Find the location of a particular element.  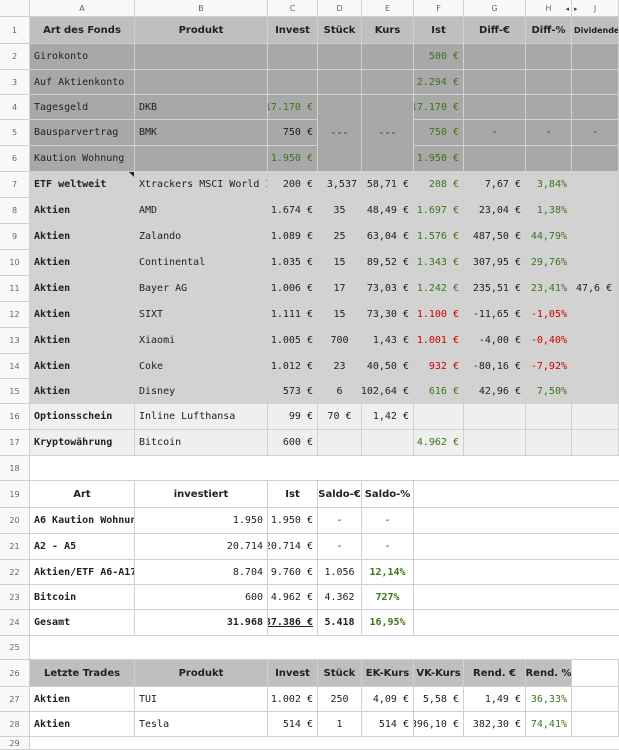

cell-g16 is located at coordinates (495, 417).